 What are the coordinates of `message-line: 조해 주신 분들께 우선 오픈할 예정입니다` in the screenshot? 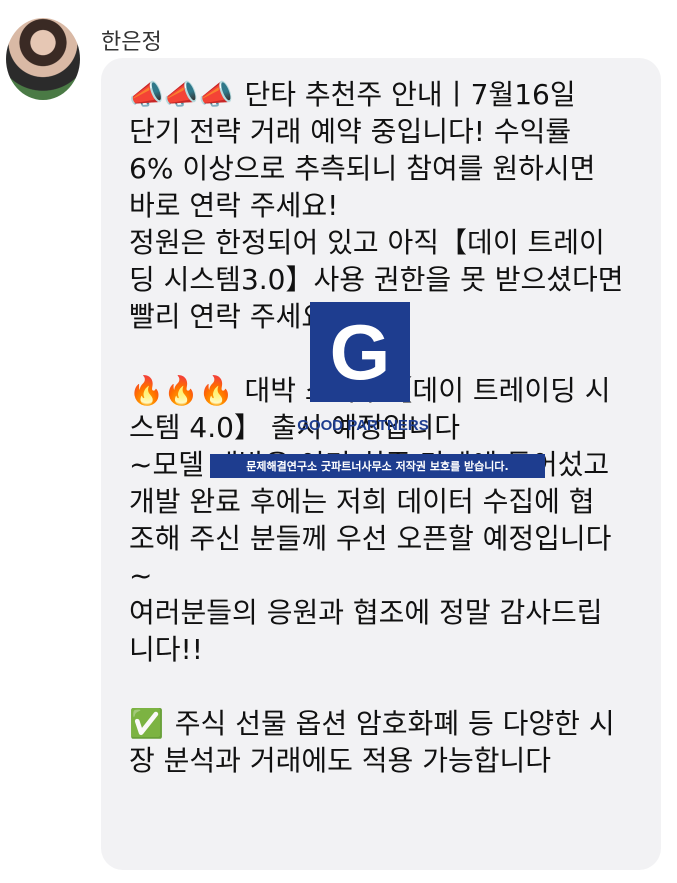 It's located at (384, 538).